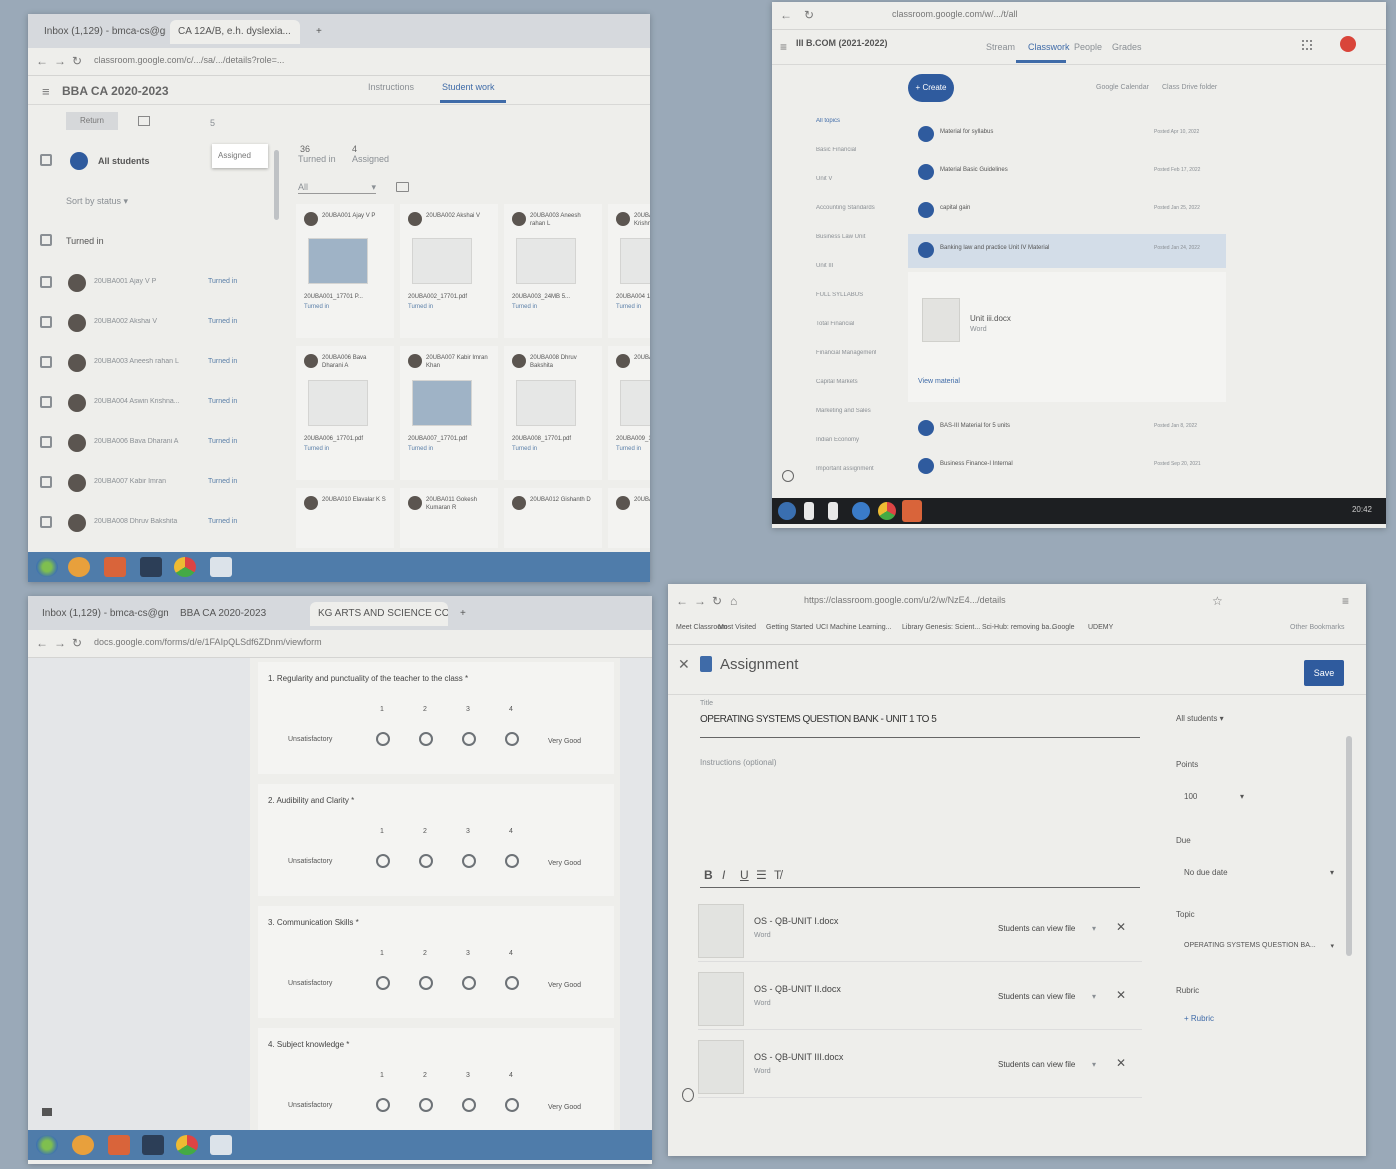 The height and width of the screenshot is (1169, 1396). What do you see at coordinates (1088, 47) in the screenshot?
I see `tab-people: People` at bounding box center [1088, 47].